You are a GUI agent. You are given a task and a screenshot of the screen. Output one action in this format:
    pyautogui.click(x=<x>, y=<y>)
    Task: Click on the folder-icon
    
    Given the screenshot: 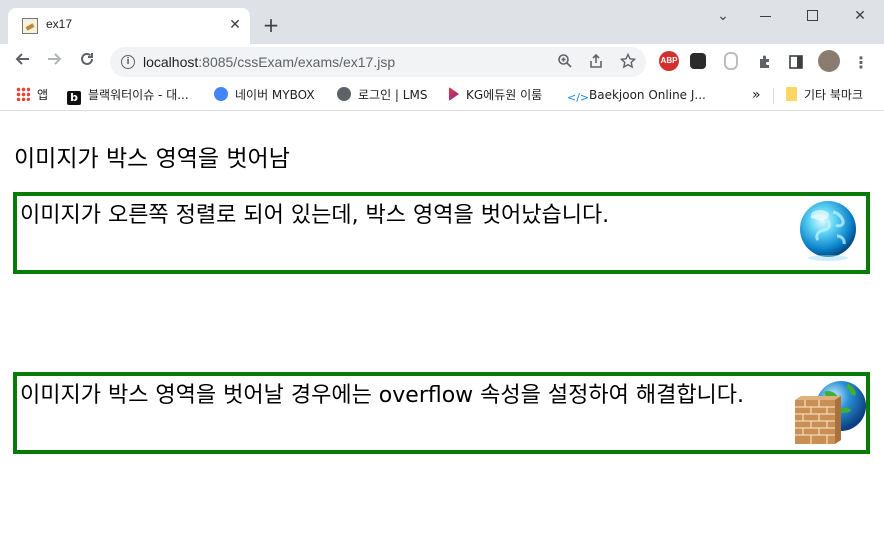 What is the action you would take?
    pyautogui.click(x=791, y=94)
    